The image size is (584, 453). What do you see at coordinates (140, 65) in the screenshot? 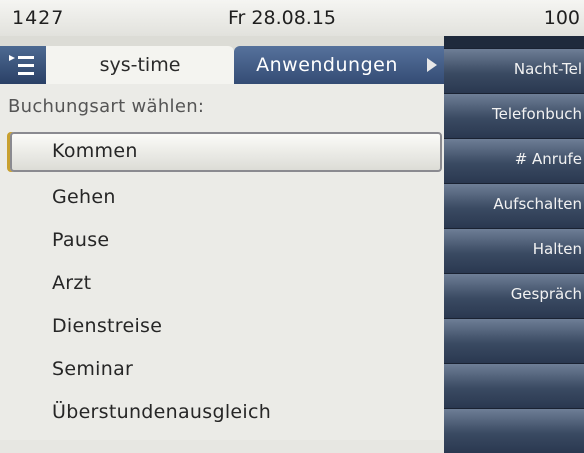
I see `tab-sys-time: sys-time` at bounding box center [140, 65].